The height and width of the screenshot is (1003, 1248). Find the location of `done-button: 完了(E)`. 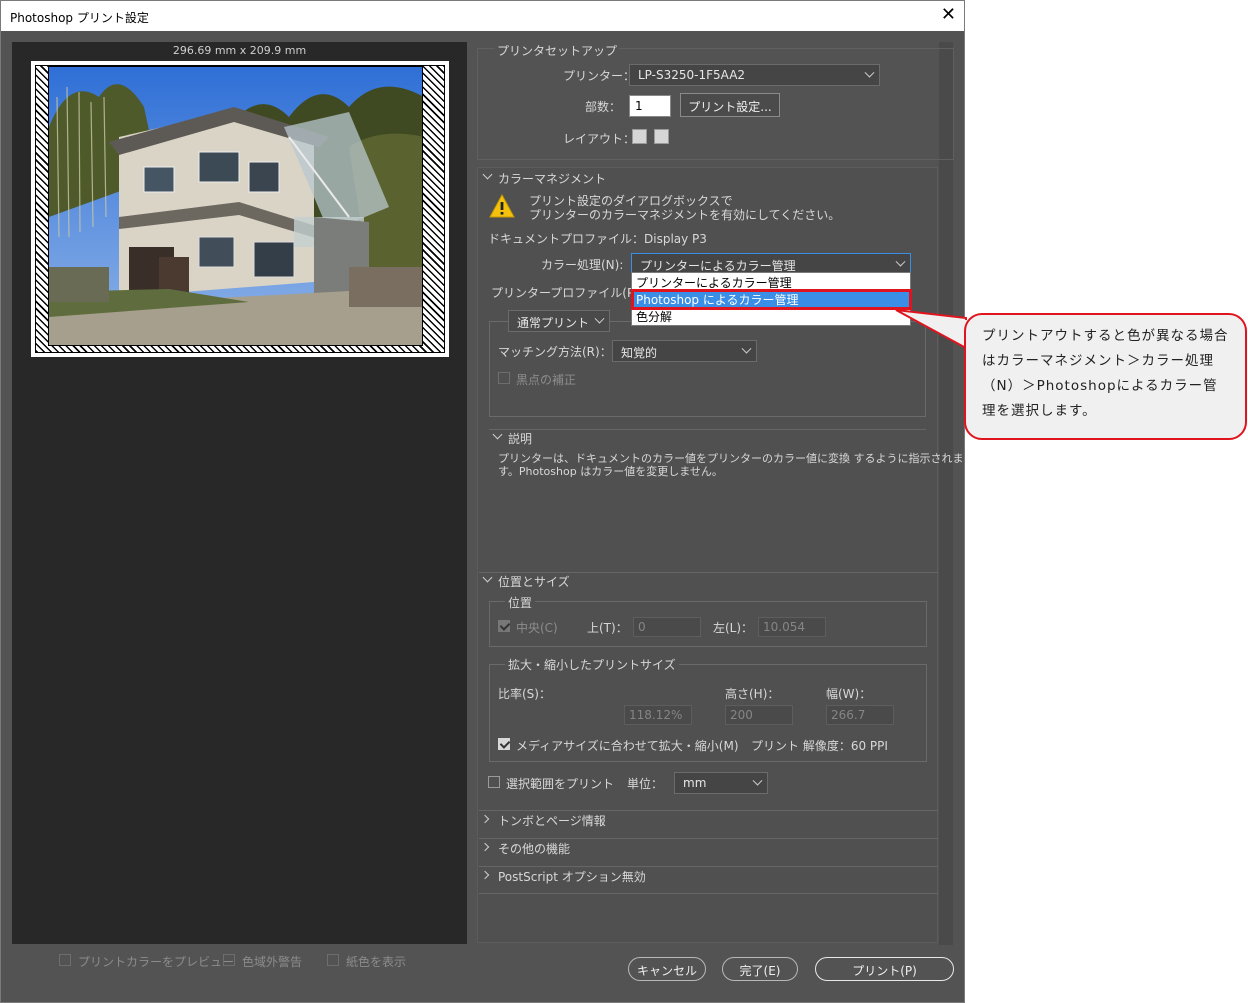

done-button: 完了(E) is located at coordinates (760, 969).